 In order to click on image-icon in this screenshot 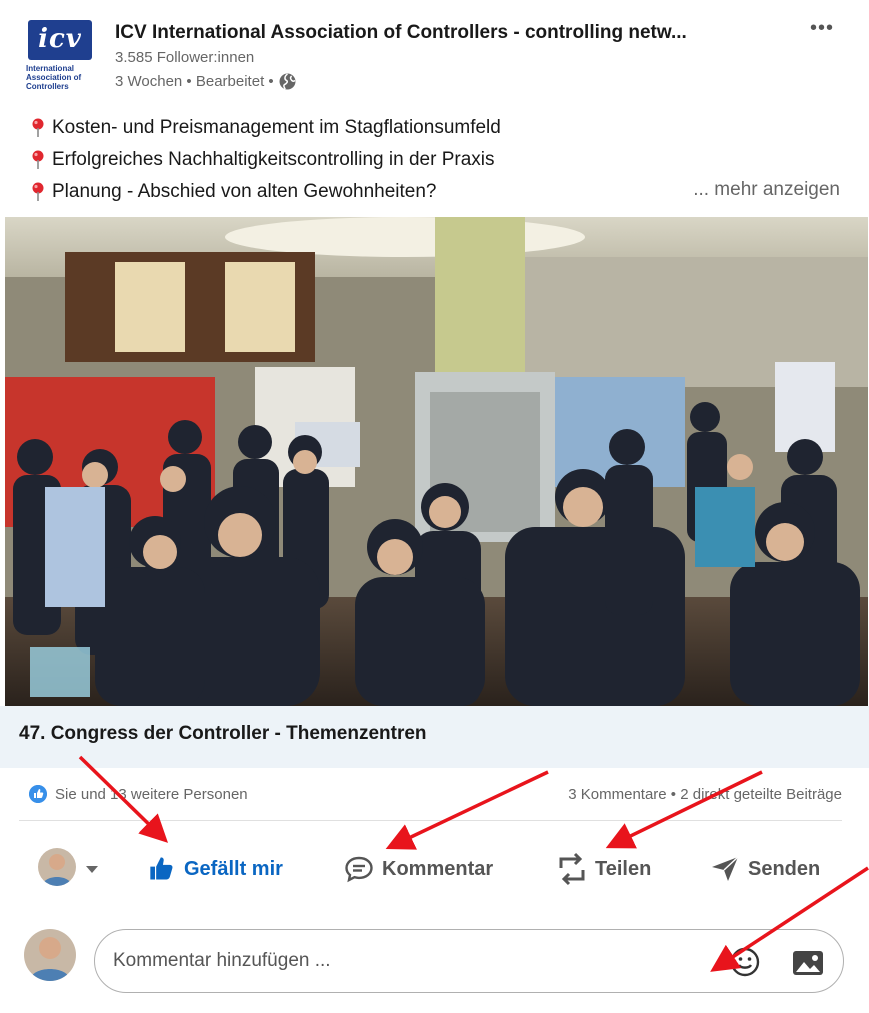, I will do `click(808, 963)`.